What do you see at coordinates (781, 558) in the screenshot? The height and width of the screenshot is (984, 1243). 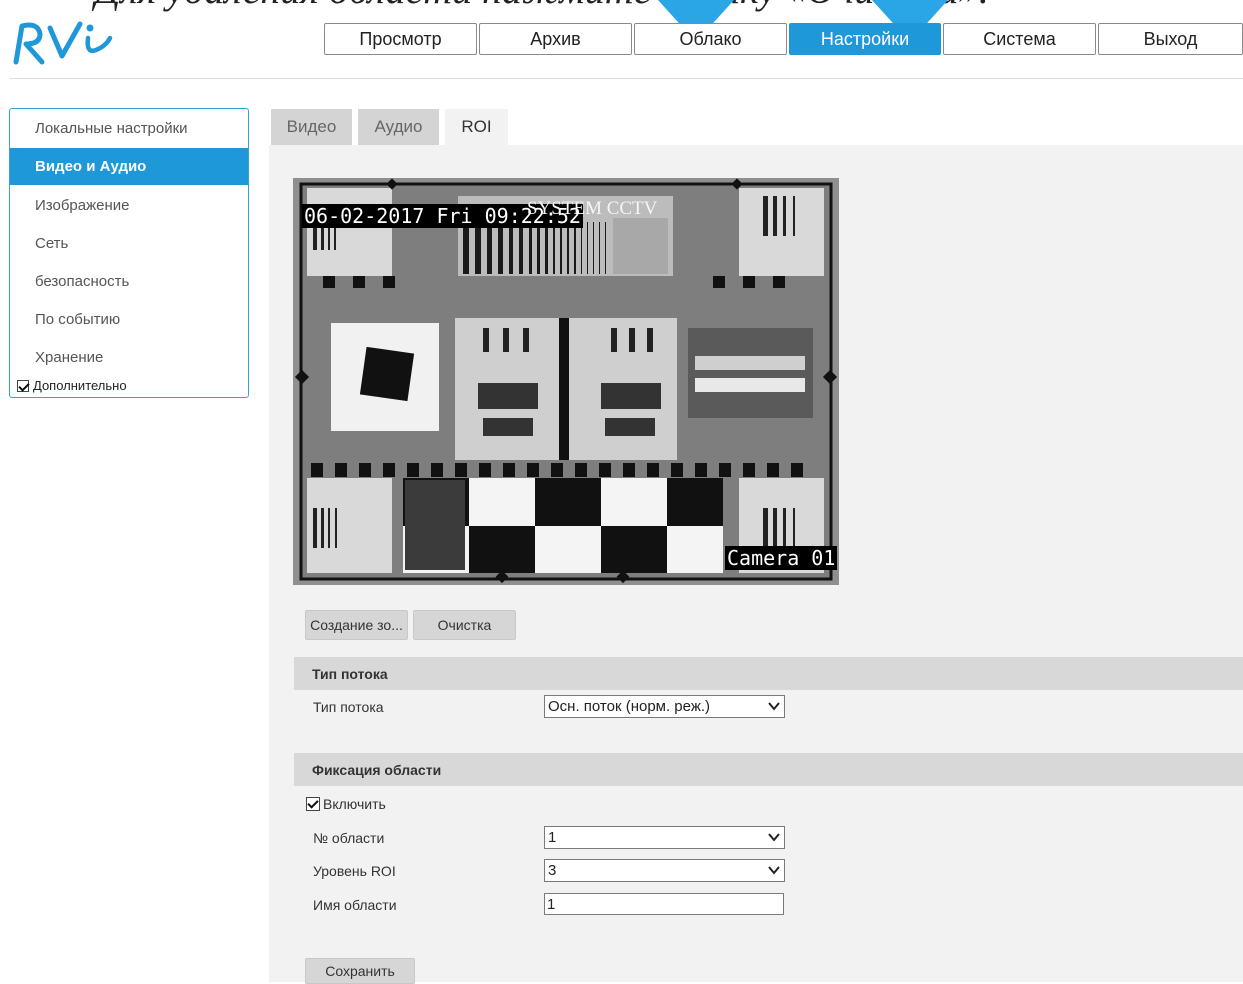 I see `camera-name-overlay: Camera 01` at bounding box center [781, 558].